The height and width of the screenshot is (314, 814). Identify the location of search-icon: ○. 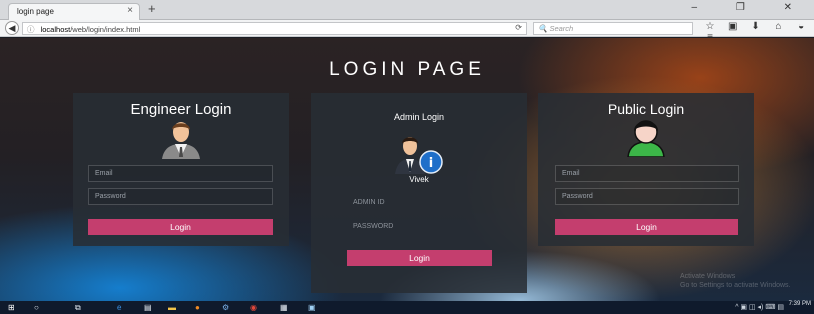
(36, 307).